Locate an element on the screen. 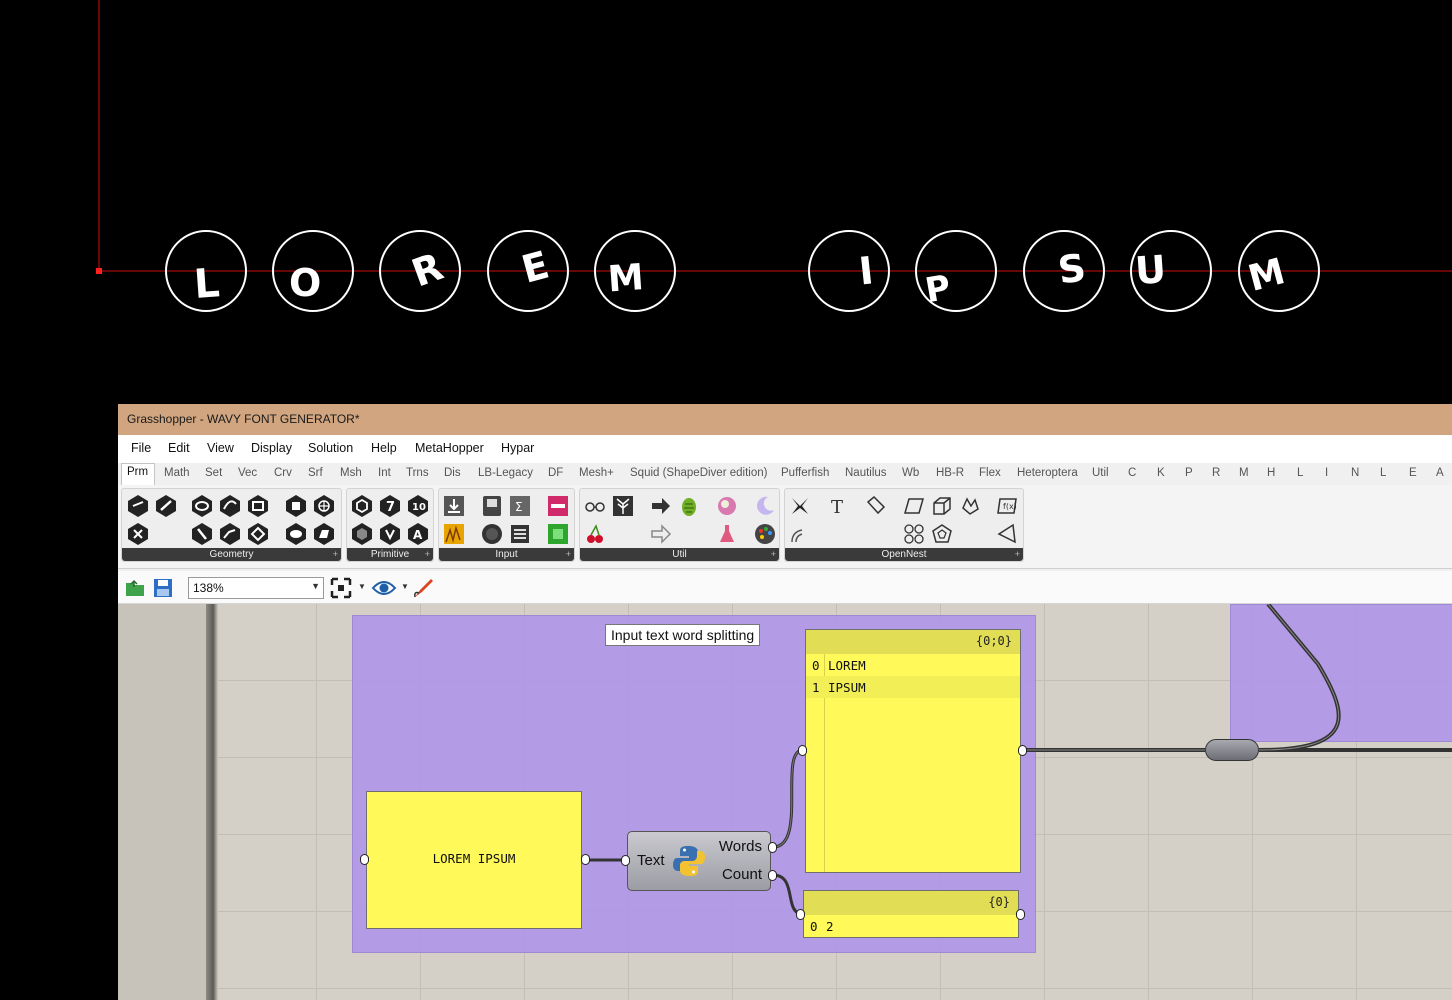 Image resolution: width=1452 pixels, height=1000 pixels. menu-edit: Edit is located at coordinates (179, 448).